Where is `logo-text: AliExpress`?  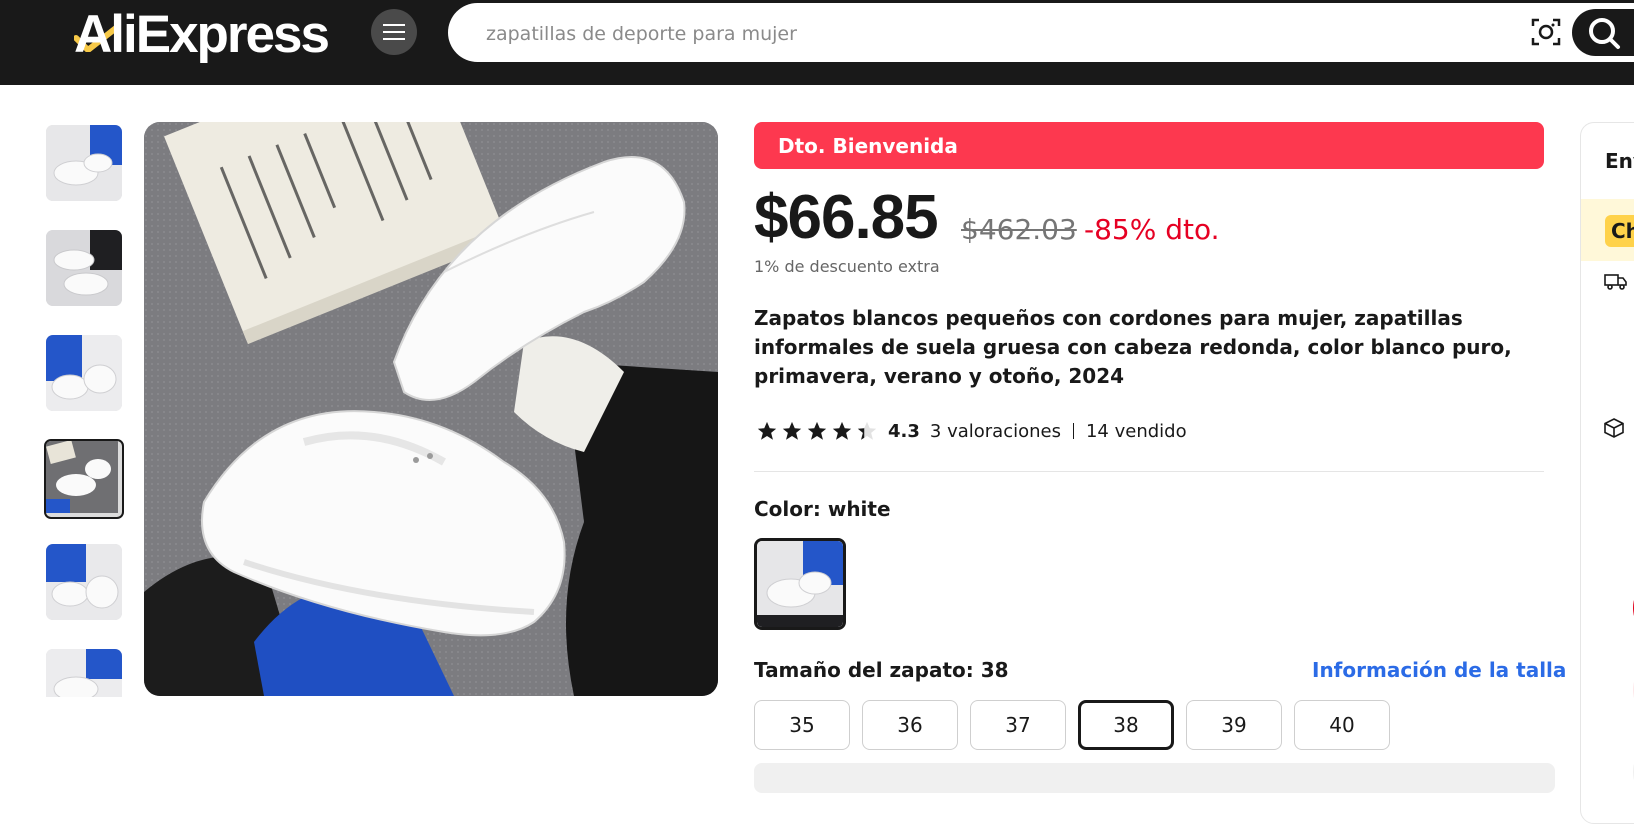 logo-text: AliExpress is located at coordinates (202, 34).